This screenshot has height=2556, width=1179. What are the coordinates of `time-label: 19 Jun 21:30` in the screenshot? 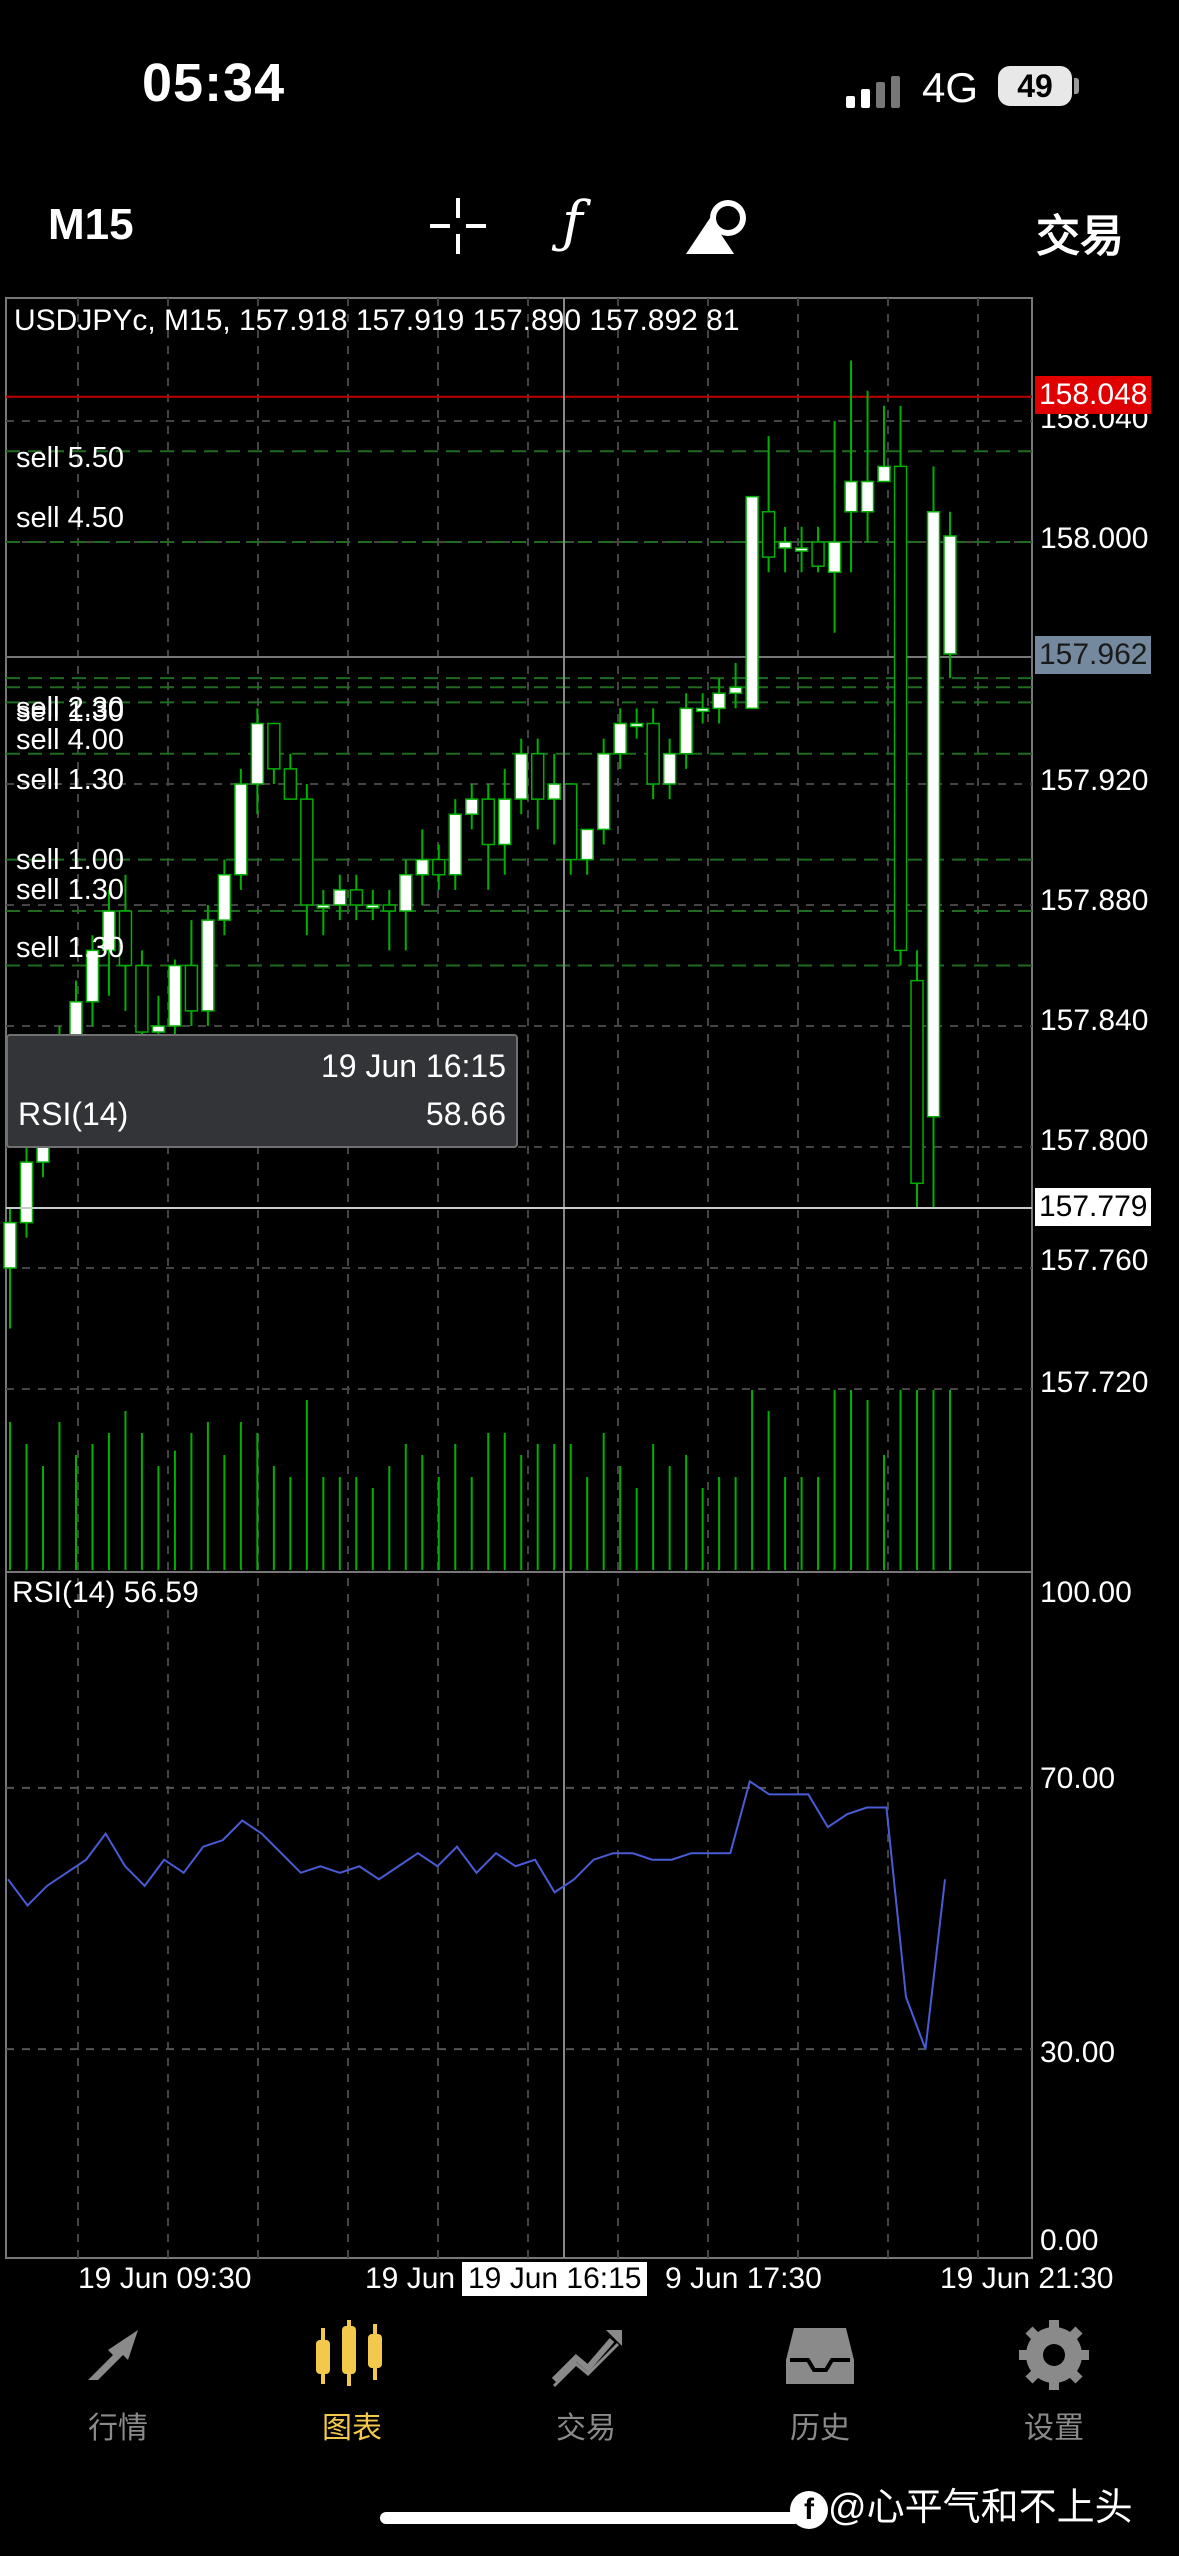 It's located at (1027, 2278).